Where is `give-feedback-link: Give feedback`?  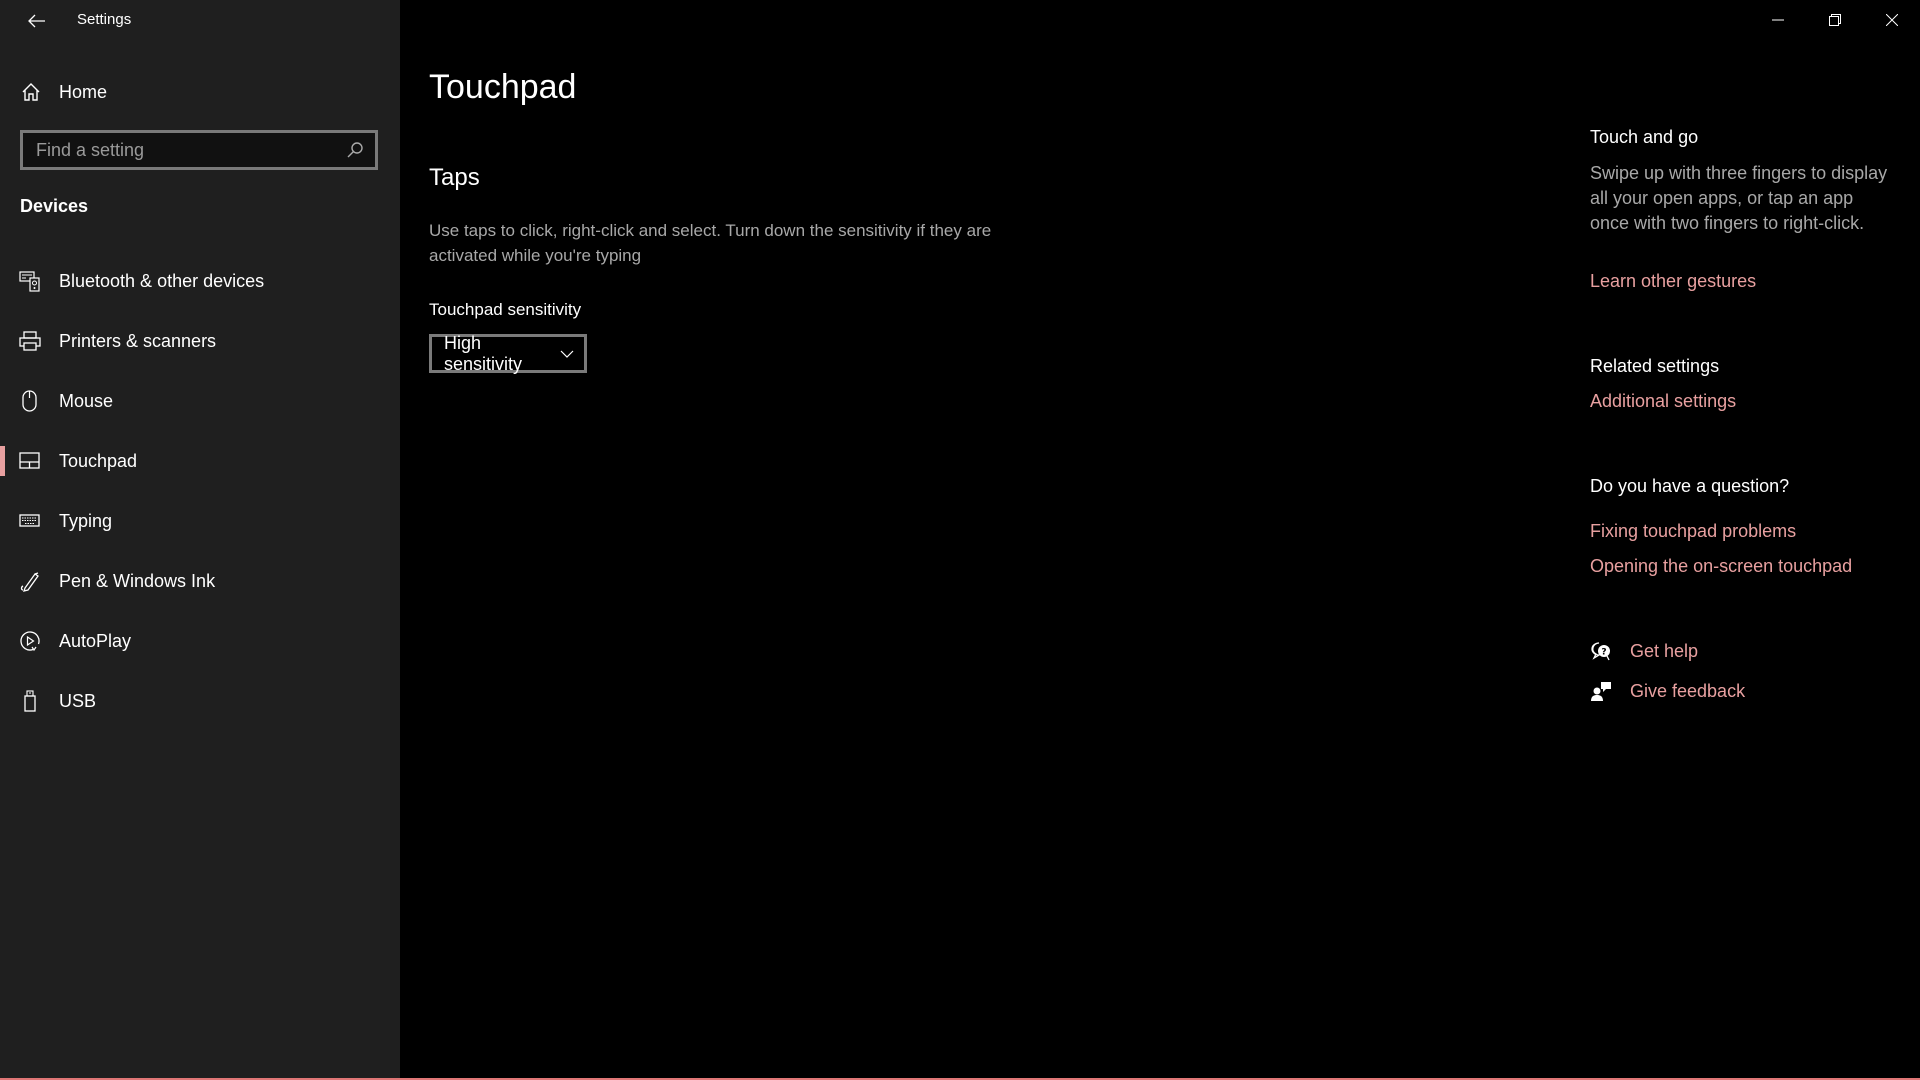 give-feedback-link: Give feedback is located at coordinates (1667, 691).